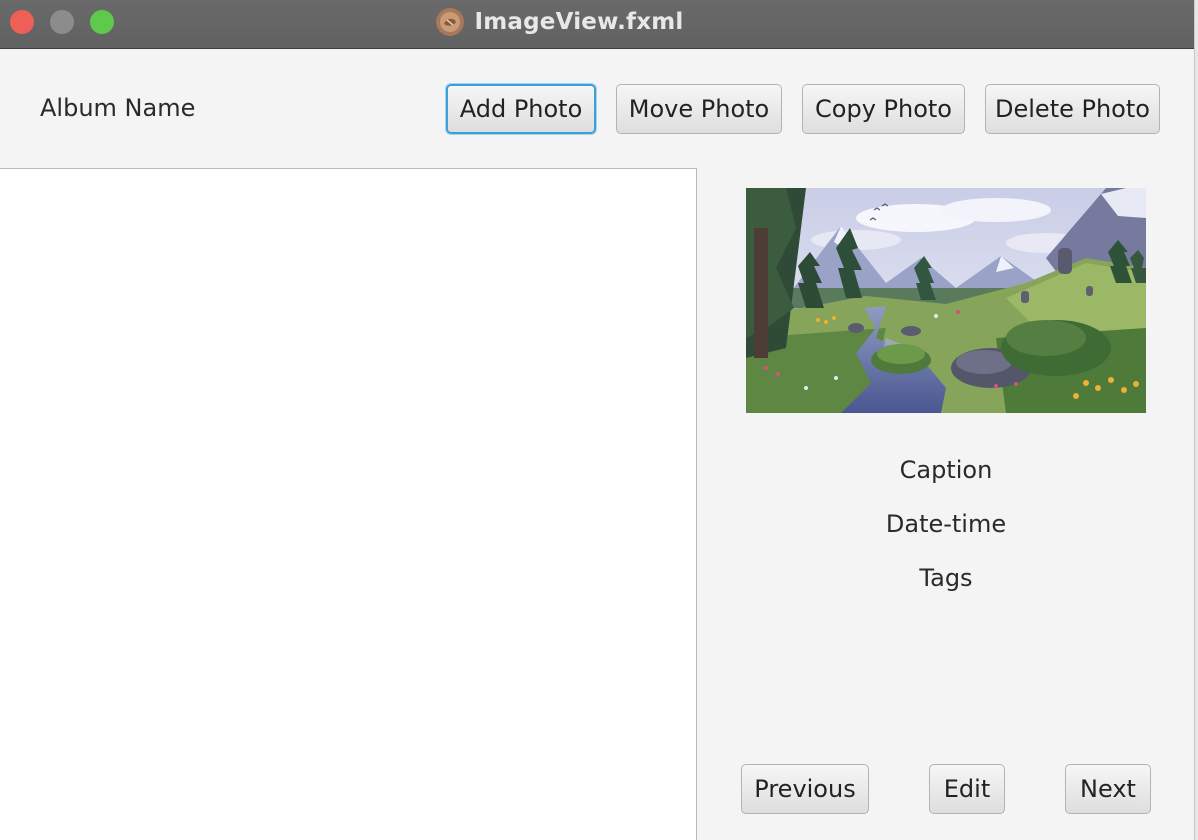 The height and width of the screenshot is (840, 1198). Describe the element at coordinates (699, 109) in the screenshot. I see `move-photo-button: Move Photo` at that location.